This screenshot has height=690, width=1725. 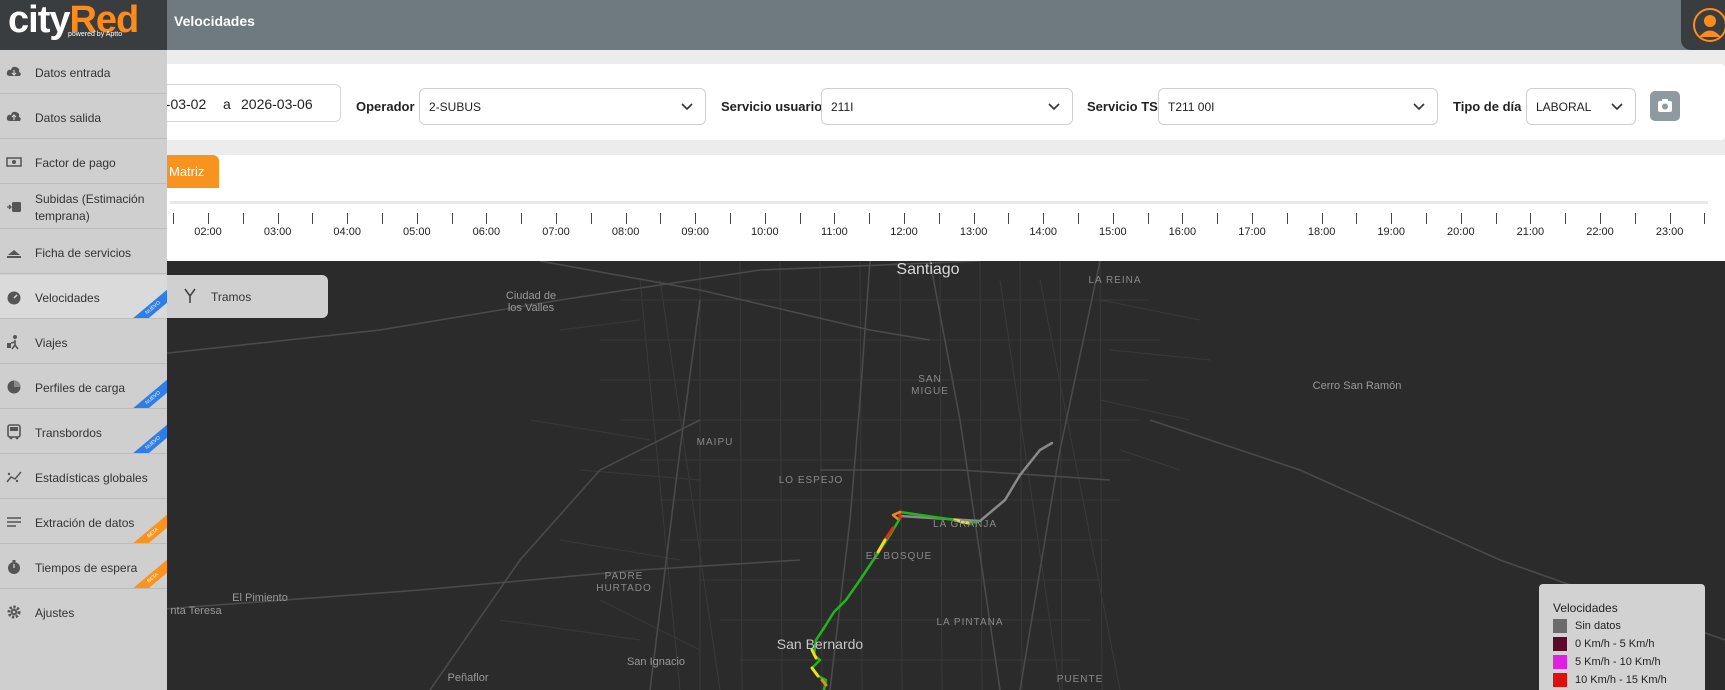 What do you see at coordinates (656, 662) in the screenshot?
I see `map-label-san-ignacio: San Ignacio` at bounding box center [656, 662].